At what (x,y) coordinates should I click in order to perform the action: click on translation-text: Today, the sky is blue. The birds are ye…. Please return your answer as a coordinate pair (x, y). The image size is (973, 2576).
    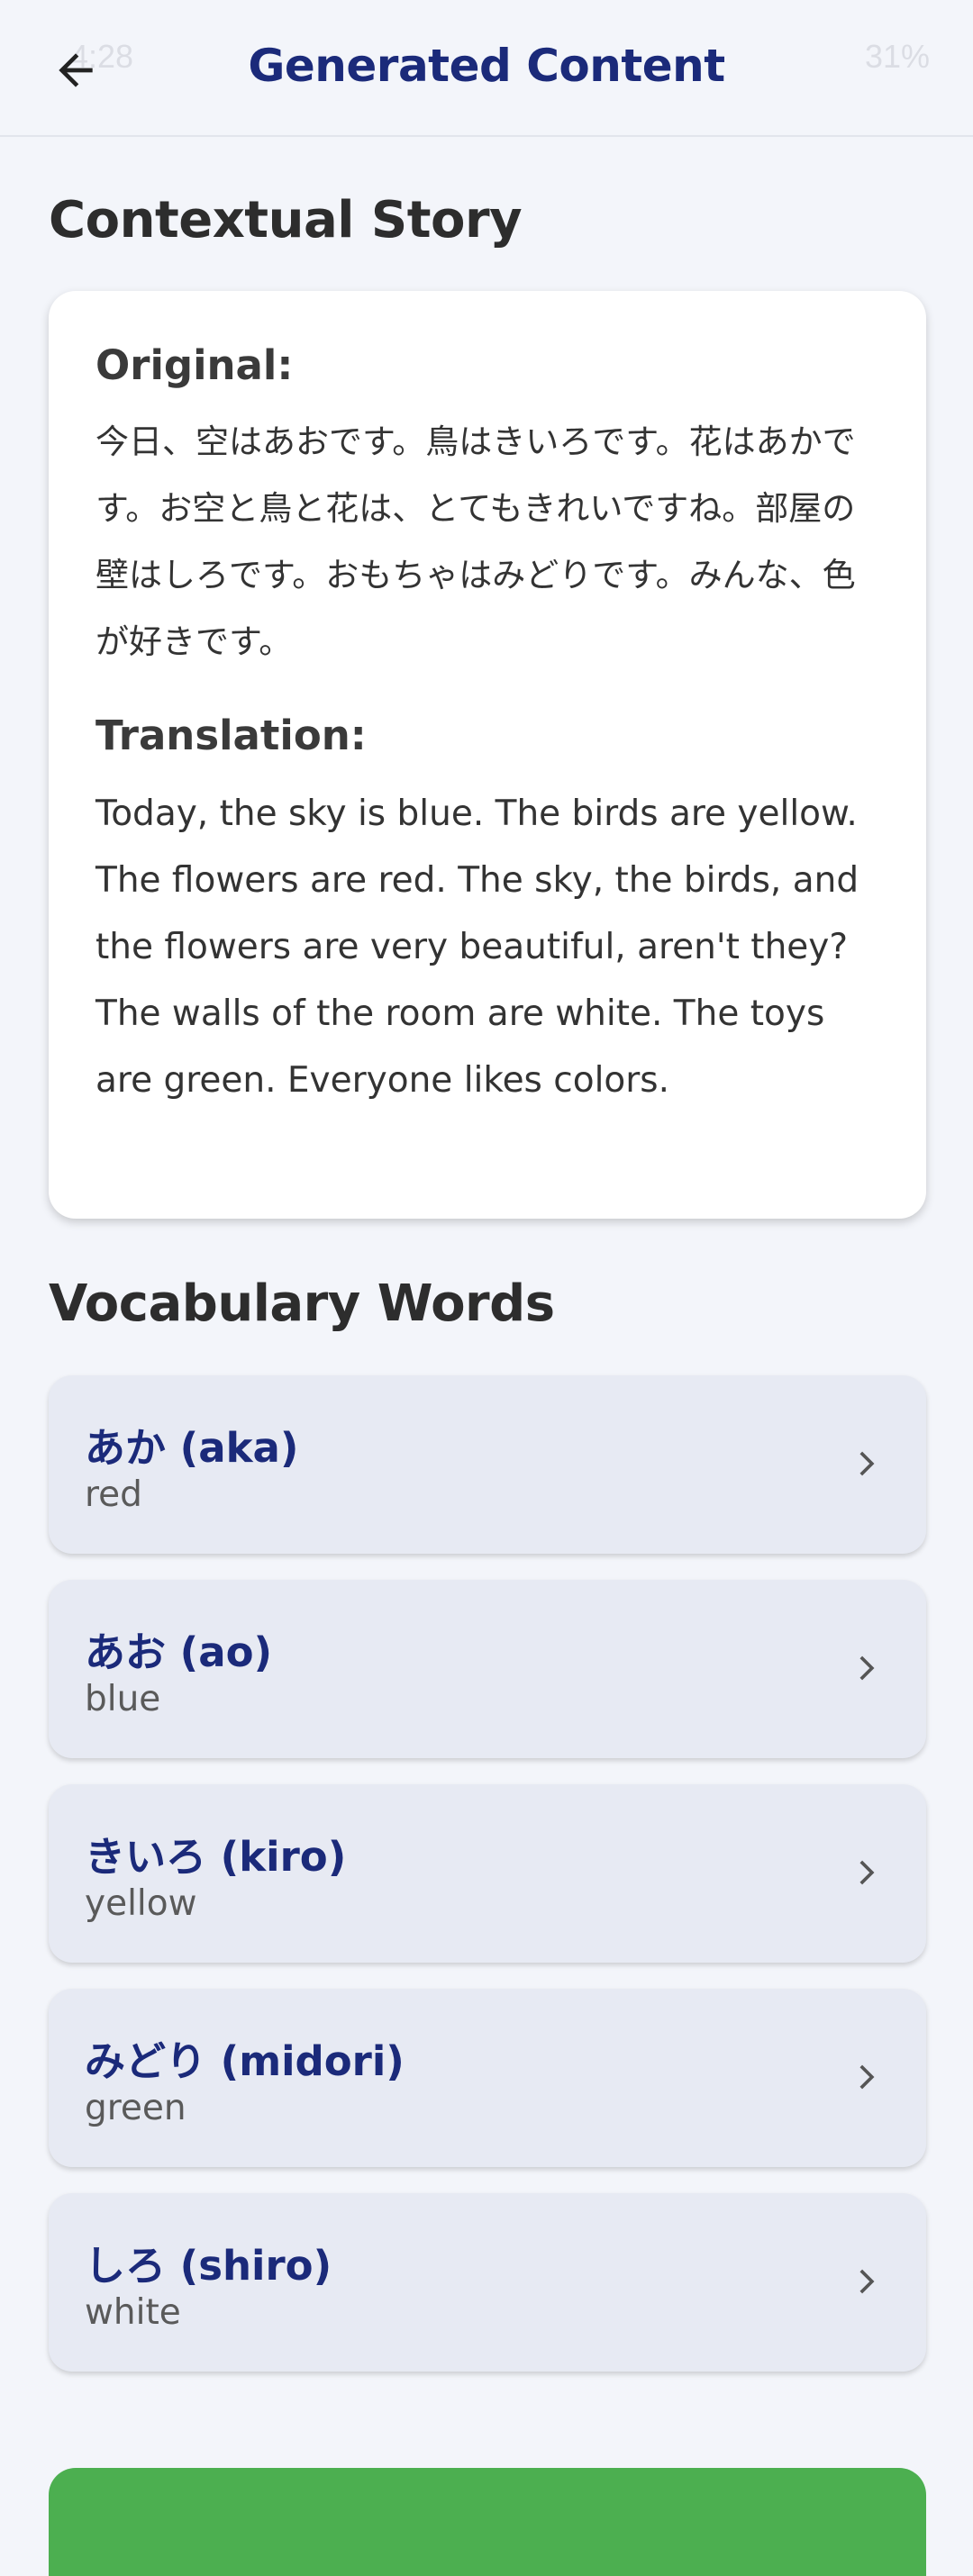
    Looking at the image, I should click on (477, 948).